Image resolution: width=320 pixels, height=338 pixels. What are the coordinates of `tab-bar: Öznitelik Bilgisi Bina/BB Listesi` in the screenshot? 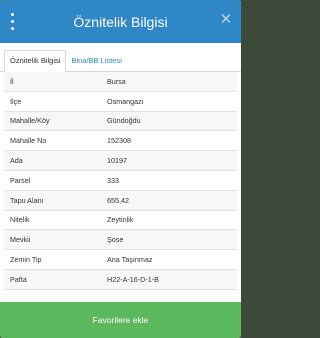 It's located at (120, 57).